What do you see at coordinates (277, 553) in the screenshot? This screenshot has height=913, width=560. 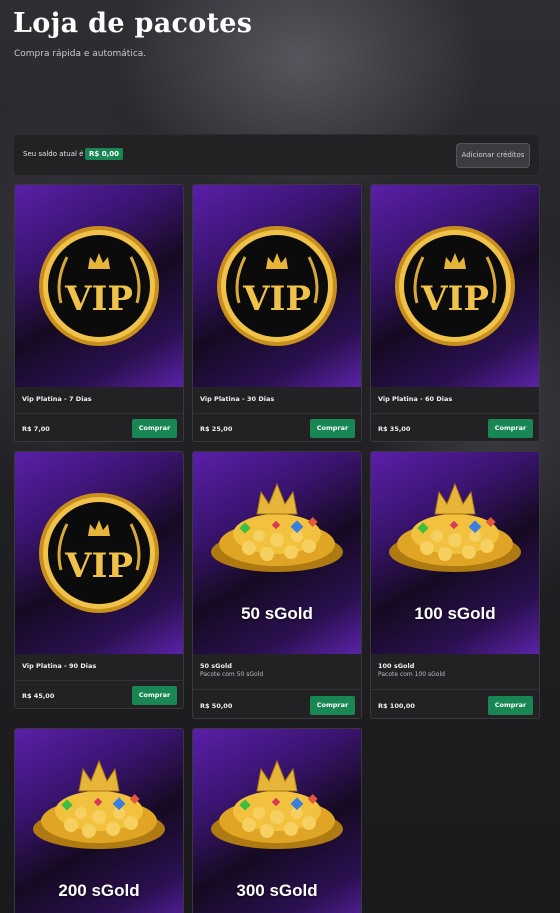 I see `product-image: 50 sGold` at bounding box center [277, 553].